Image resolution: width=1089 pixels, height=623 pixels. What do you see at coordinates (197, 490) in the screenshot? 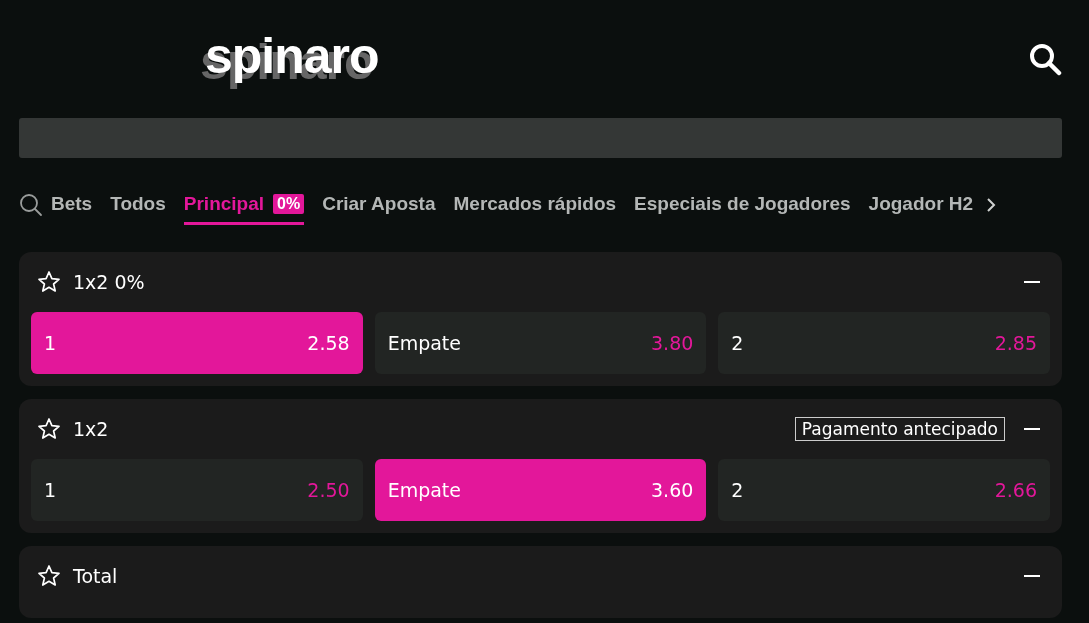
I see `odds-button: 1 2.50` at bounding box center [197, 490].